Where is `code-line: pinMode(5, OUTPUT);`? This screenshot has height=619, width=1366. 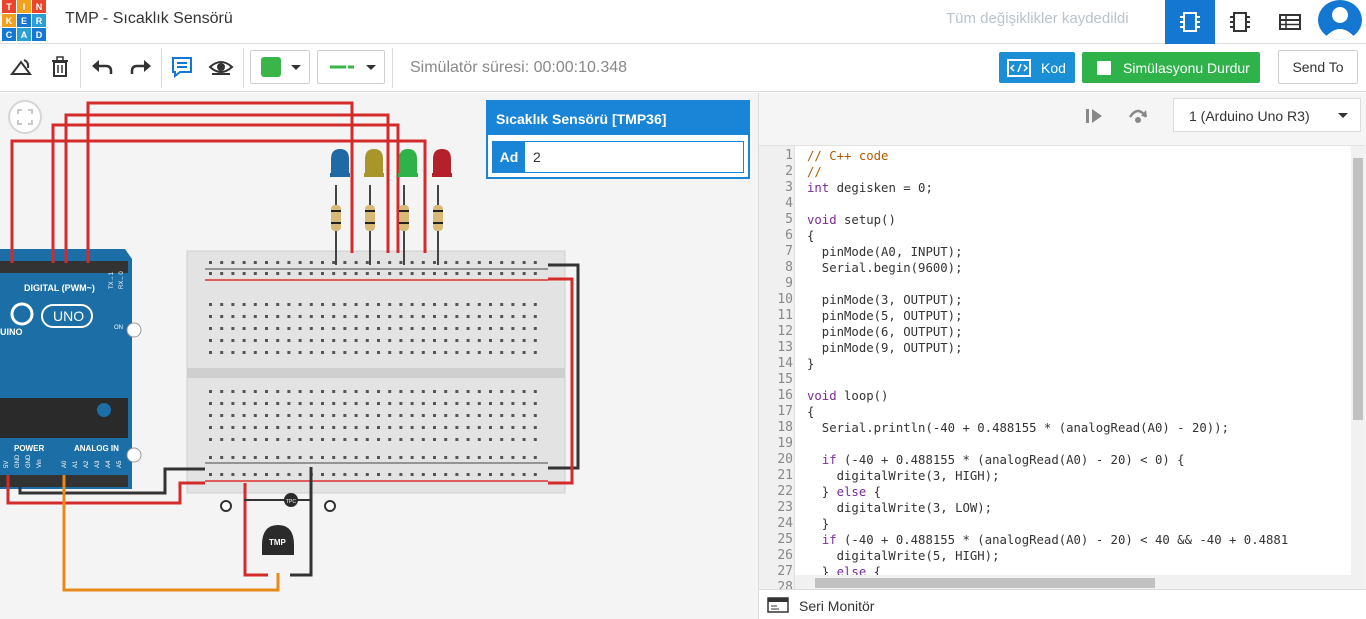 code-line: pinMode(5, OUTPUT); is located at coordinates (885, 316).